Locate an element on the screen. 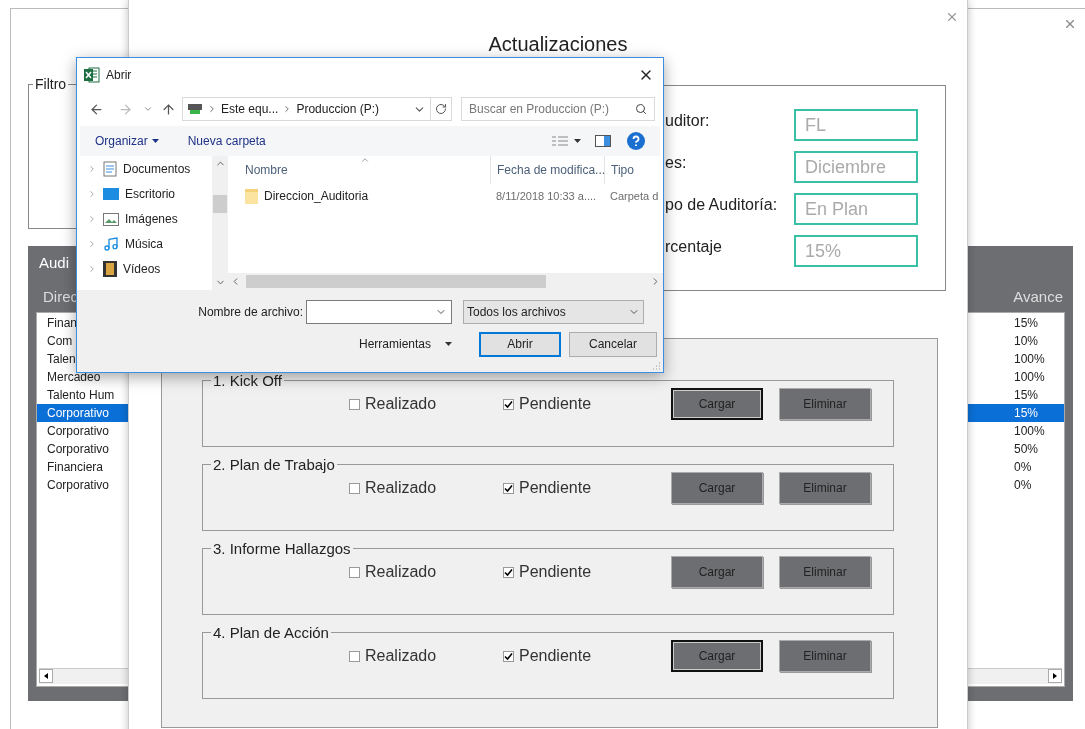 The height and width of the screenshot is (729, 1085). vertical-scrollbar is located at coordinates (220, 223).